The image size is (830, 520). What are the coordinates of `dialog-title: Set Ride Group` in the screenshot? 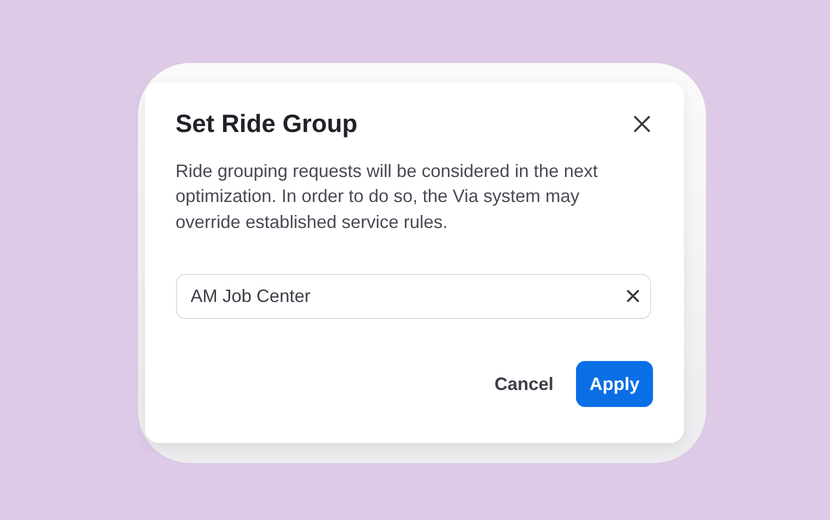 It's located at (267, 124).